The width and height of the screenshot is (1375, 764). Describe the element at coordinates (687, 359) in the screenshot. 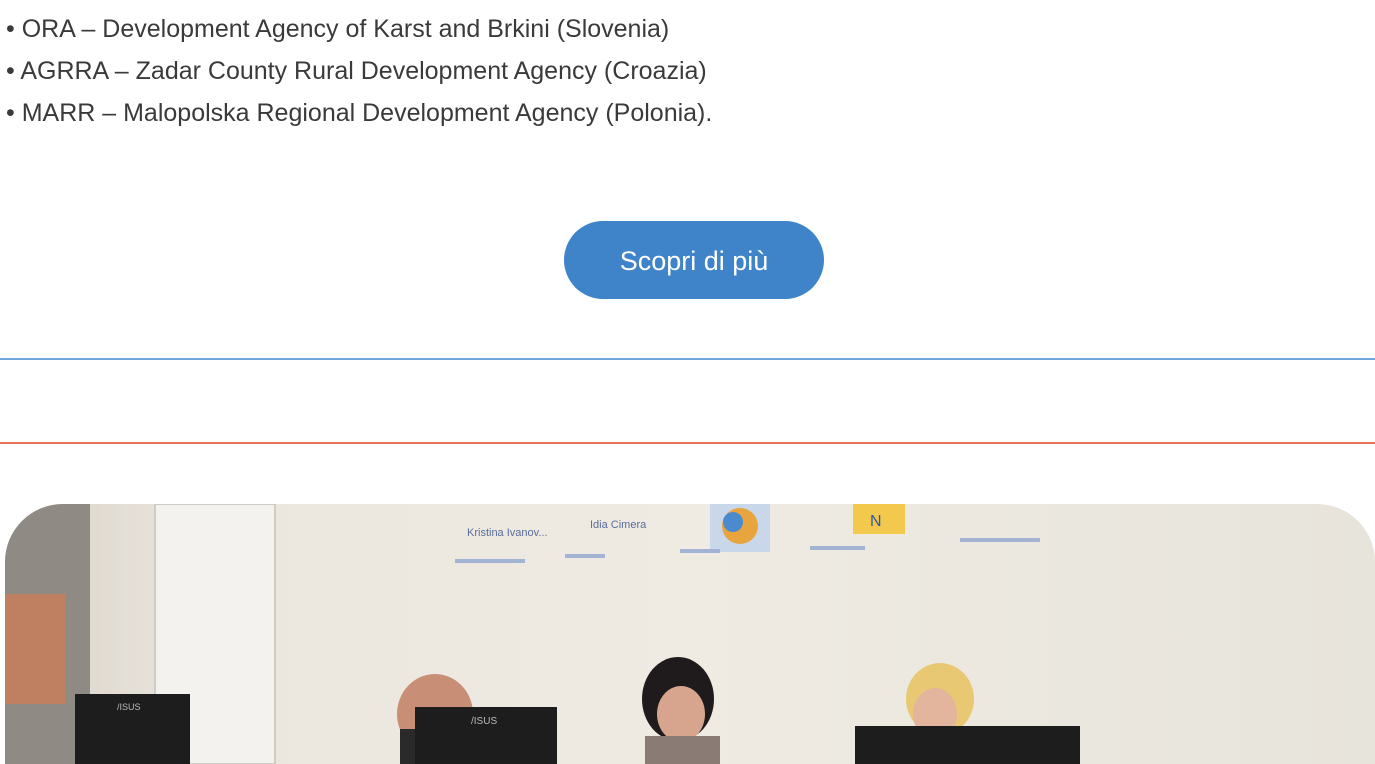

I see `divider-blue` at that location.